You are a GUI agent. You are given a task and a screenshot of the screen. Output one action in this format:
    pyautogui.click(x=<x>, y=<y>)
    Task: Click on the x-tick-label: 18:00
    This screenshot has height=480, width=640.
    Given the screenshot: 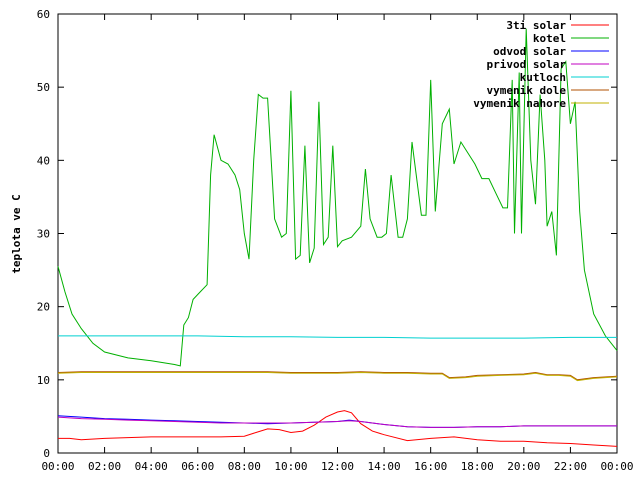 What is the action you would take?
    pyautogui.click(x=477, y=466)
    